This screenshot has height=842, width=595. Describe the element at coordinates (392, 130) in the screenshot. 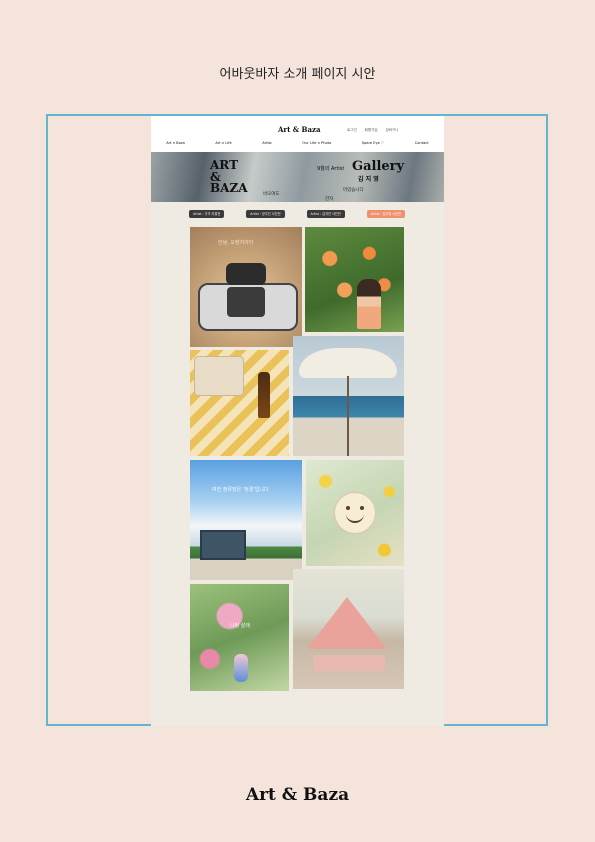

I see `cart-link: 장바구니` at that location.